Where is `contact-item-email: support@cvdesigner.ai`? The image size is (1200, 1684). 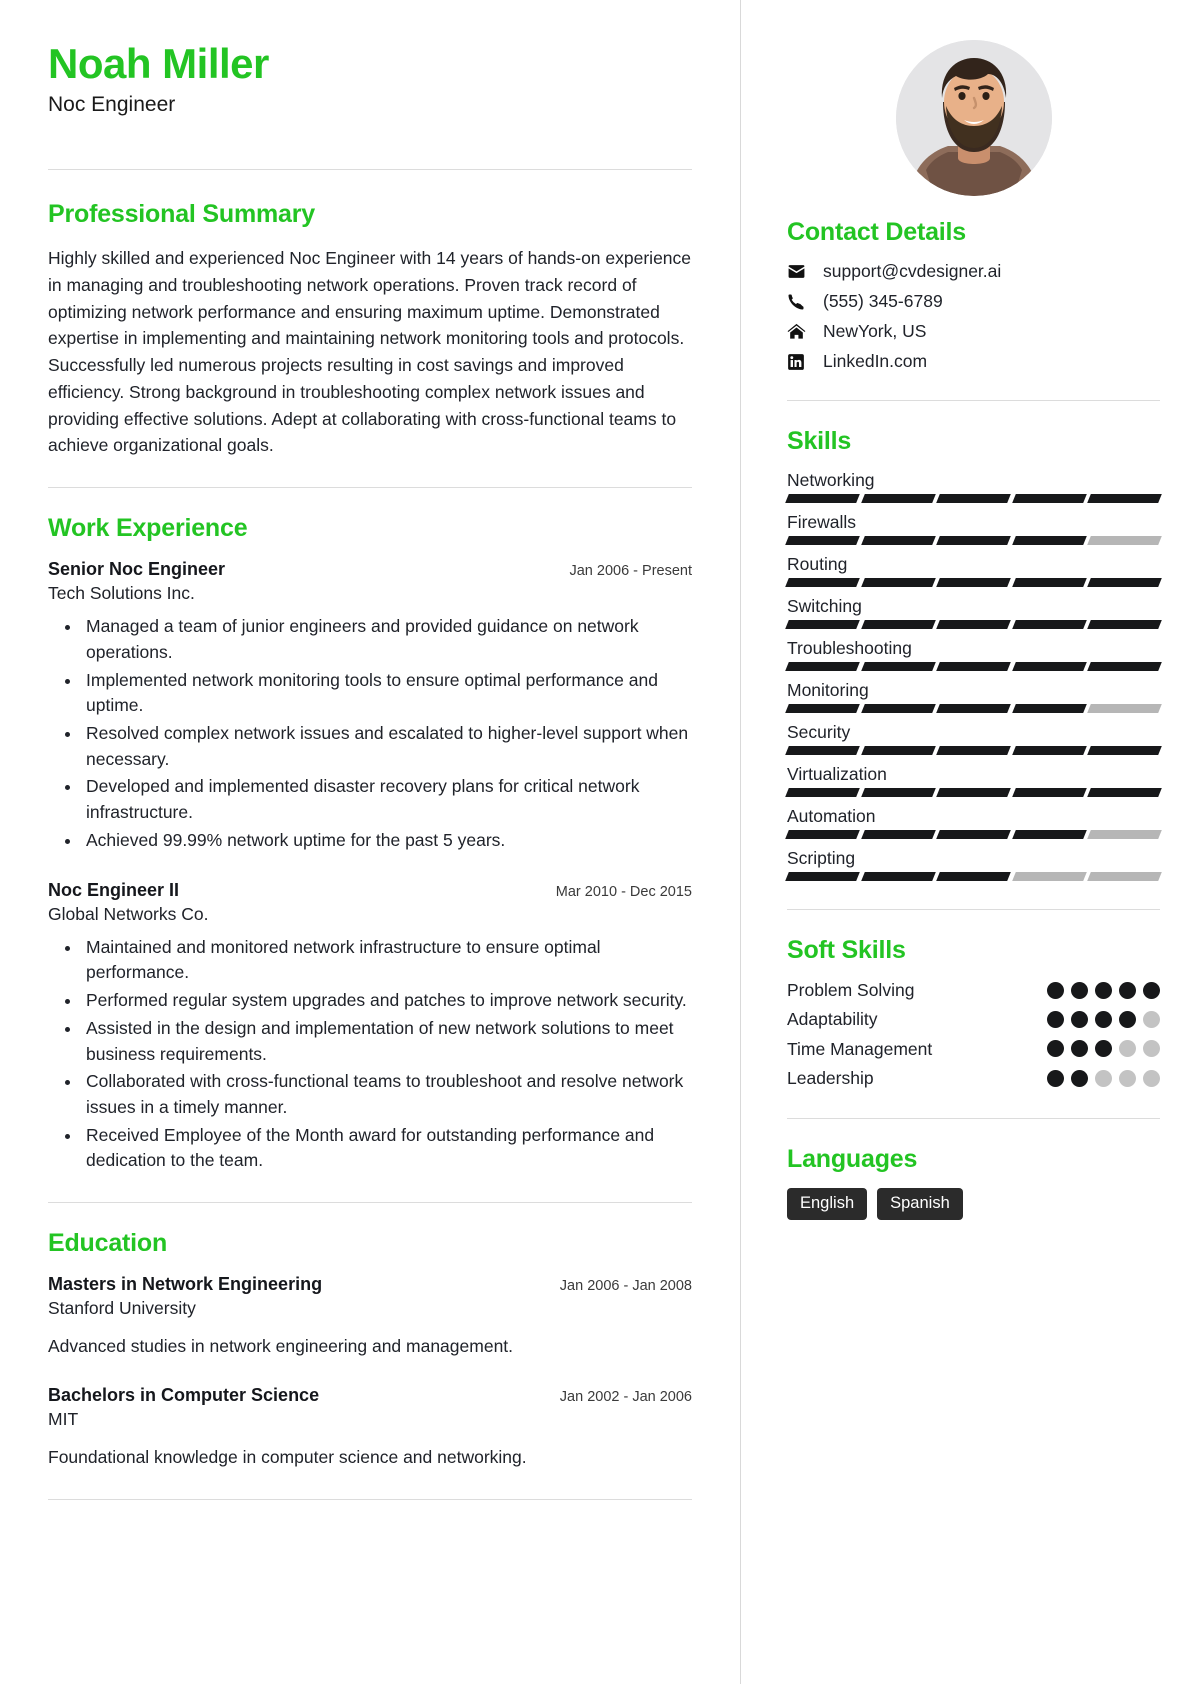 contact-item-email: support@cvdesigner.ai is located at coordinates (973, 271).